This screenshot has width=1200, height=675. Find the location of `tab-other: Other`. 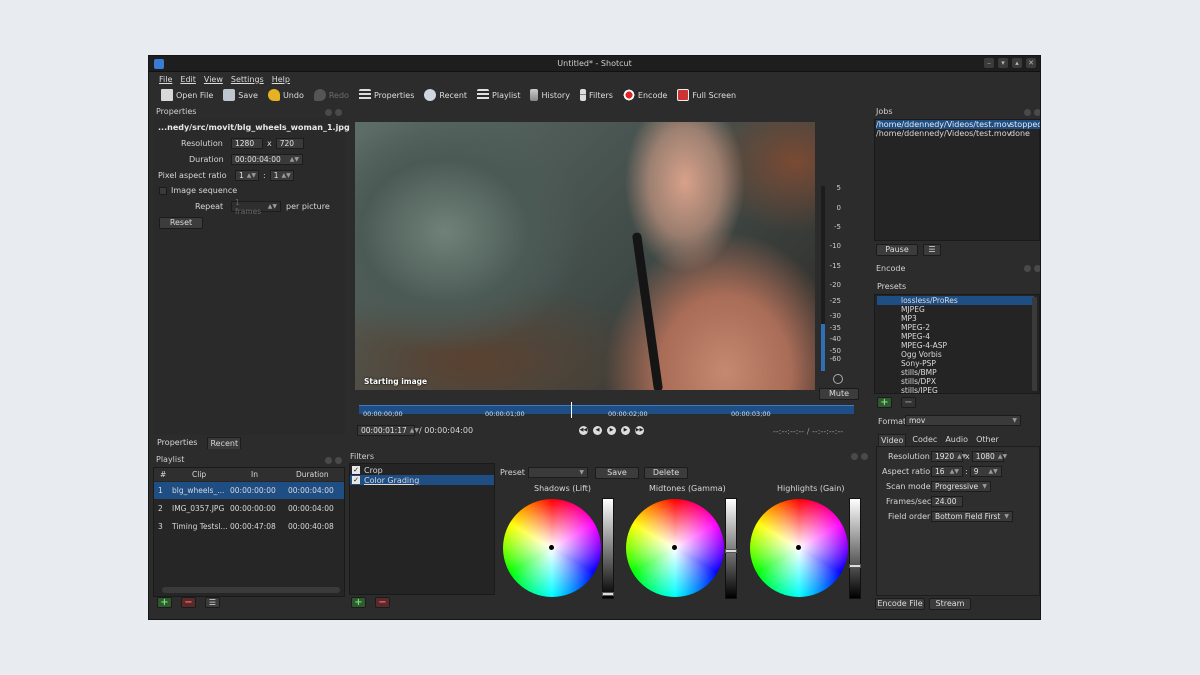

tab-other: Other is located at coordinates (987, 440).